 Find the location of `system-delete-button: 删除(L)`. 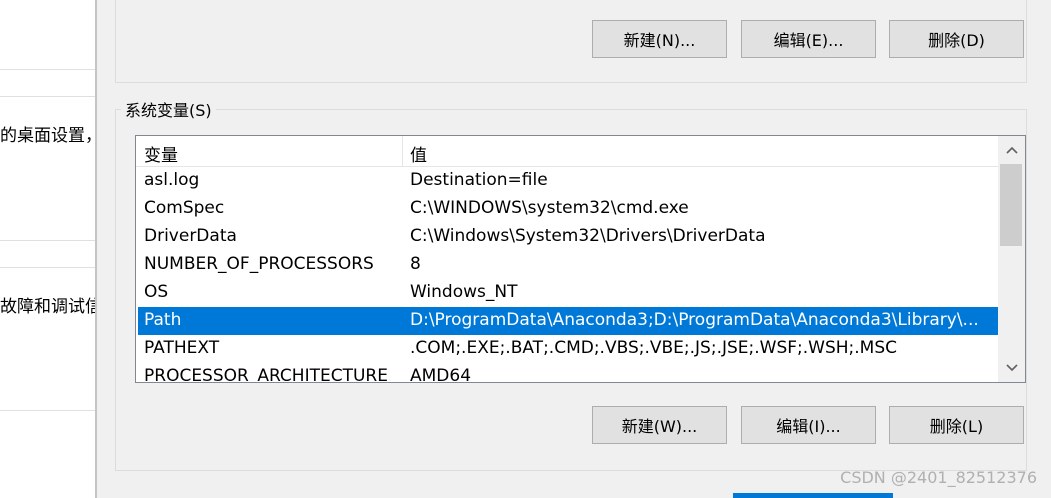

system-delete-button: 删除(L) is located at coordinates (956, 425).